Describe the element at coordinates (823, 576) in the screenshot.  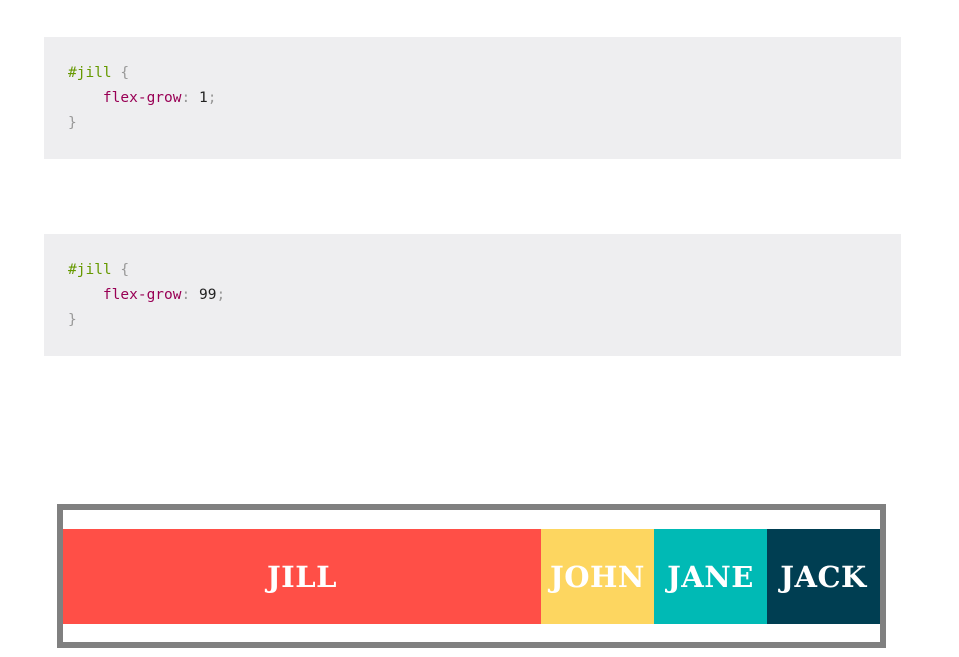
I see `flex-item-jack: JACK` at that location.